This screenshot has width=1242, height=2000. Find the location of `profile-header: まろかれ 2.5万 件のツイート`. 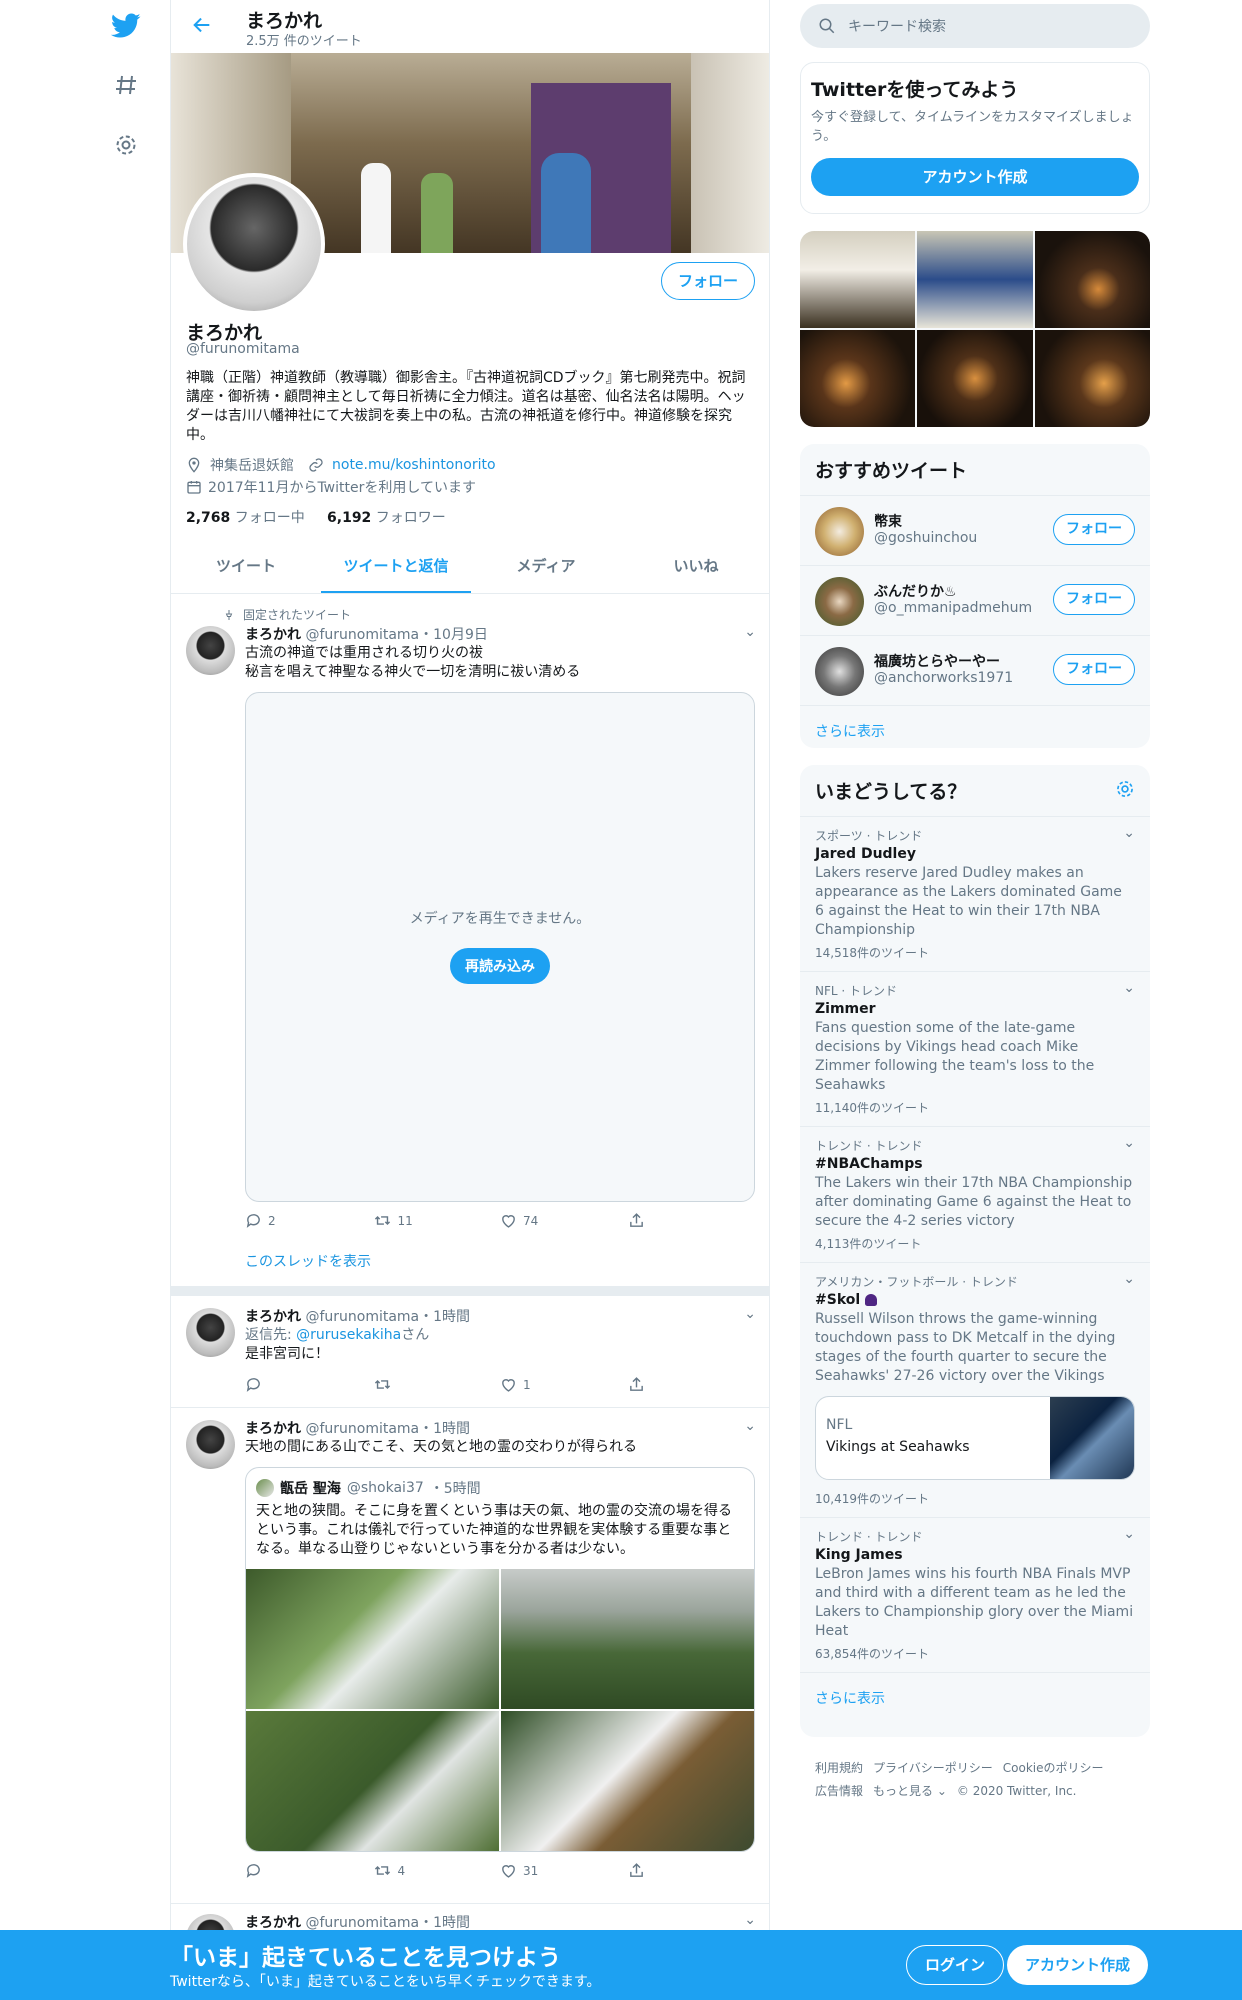

profile-header: まろかれ 2.5万 件のツイート is located at coordinates (470, 26).